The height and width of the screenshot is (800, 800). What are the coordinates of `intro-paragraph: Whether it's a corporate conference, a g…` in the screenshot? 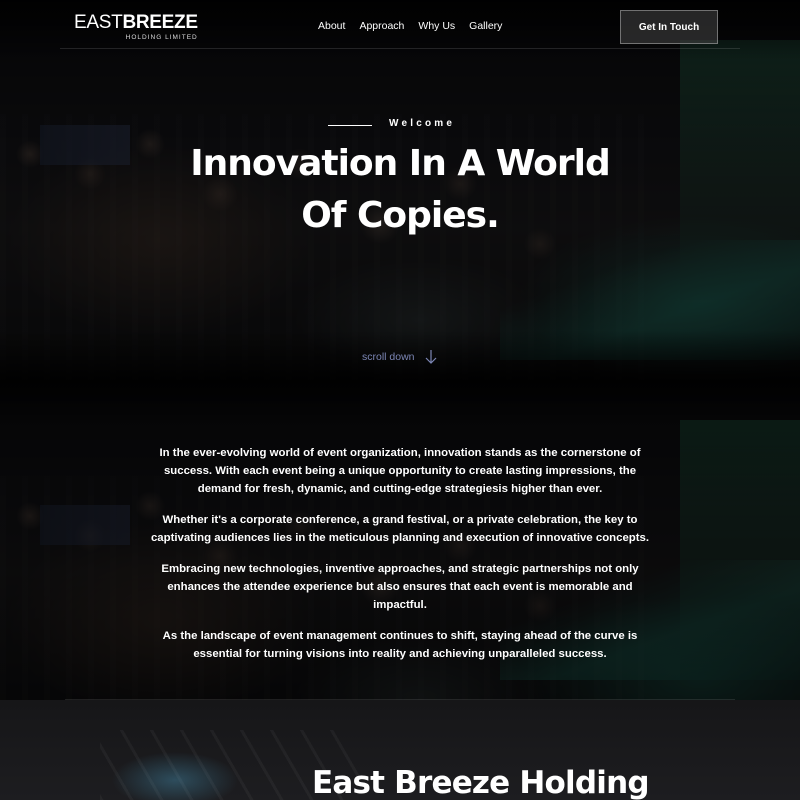 It's located at (400, 529).